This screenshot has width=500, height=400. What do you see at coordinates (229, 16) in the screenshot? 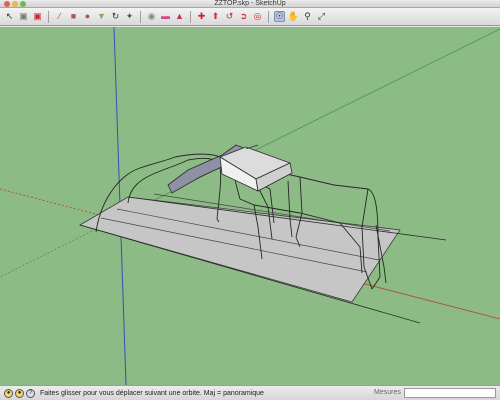
I see `rotate-icon: ↺` at bounding box center [229, 16].